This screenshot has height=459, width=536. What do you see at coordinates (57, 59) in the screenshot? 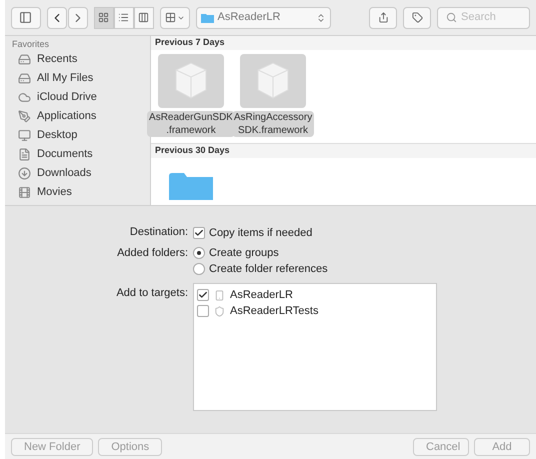
I see `sidebar-item: Recents` at bounding box center [57, 59].